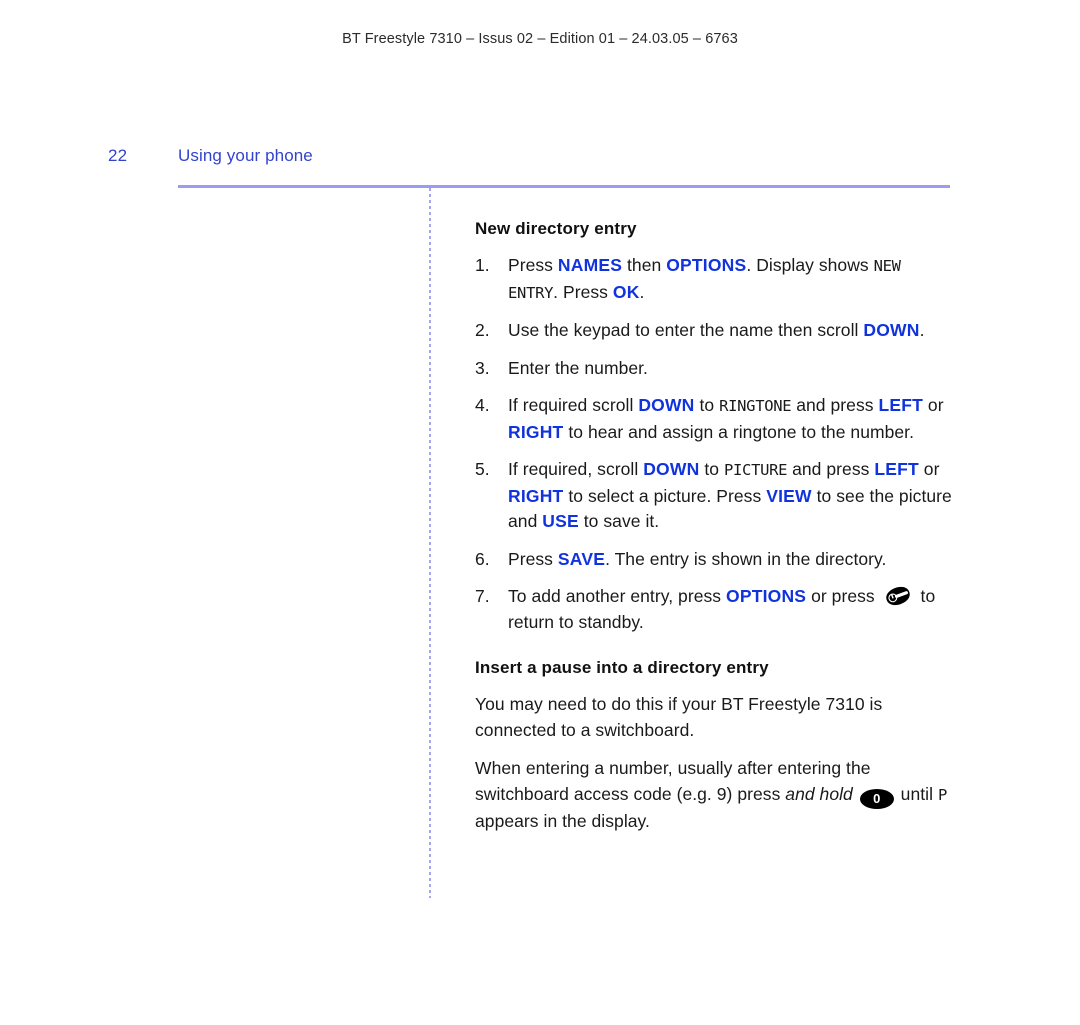 The height and width of the screenshot is (1025, 1080). What do you see at coordinates (755, 406) in the screenshot?
I see `display-text: RINGTONE` at bounding box center [755, 406].